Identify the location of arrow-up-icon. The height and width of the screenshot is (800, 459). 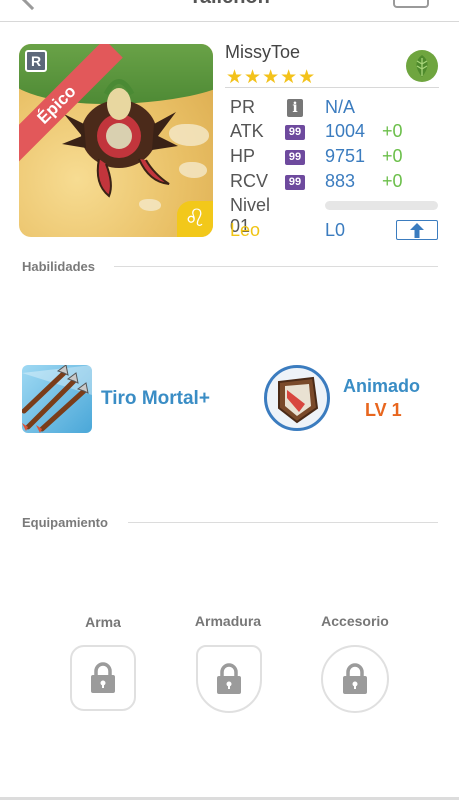
(417, 230).